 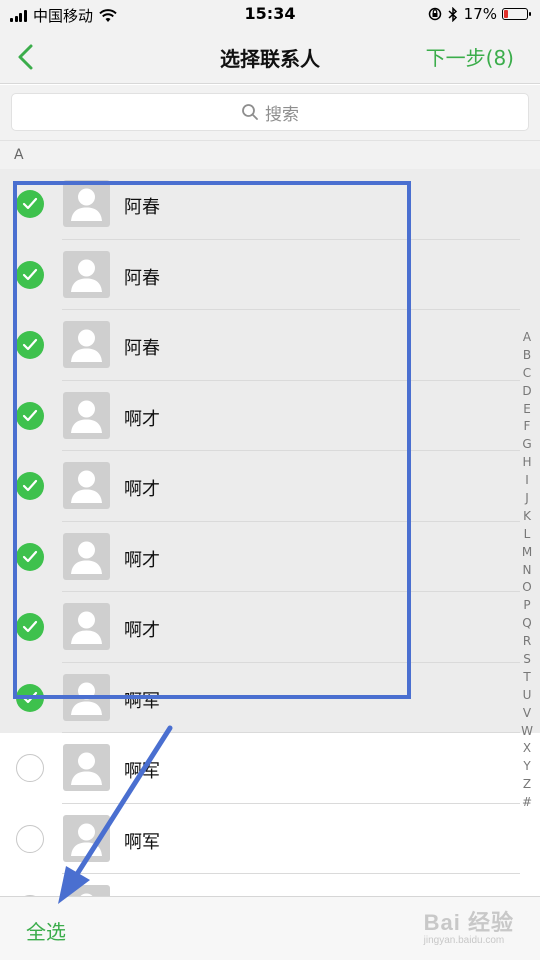 What do you see at coordinates (527, 391) in the screenshot?
I see `index-letter: D` at bounding box center [527, 391].